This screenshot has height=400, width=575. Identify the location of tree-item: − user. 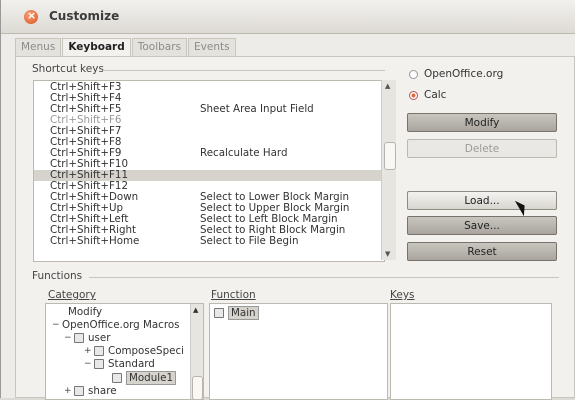
(87, 338).